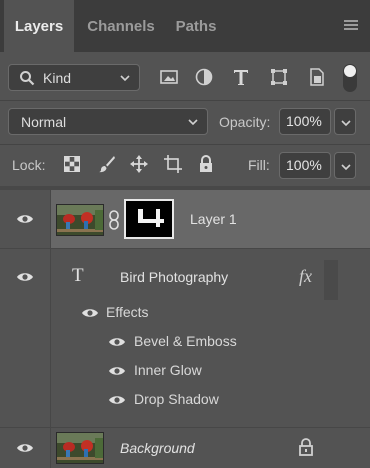 This screenshot has width=370, height=468. I want to click on layer-name: Background, so click(157, 448).